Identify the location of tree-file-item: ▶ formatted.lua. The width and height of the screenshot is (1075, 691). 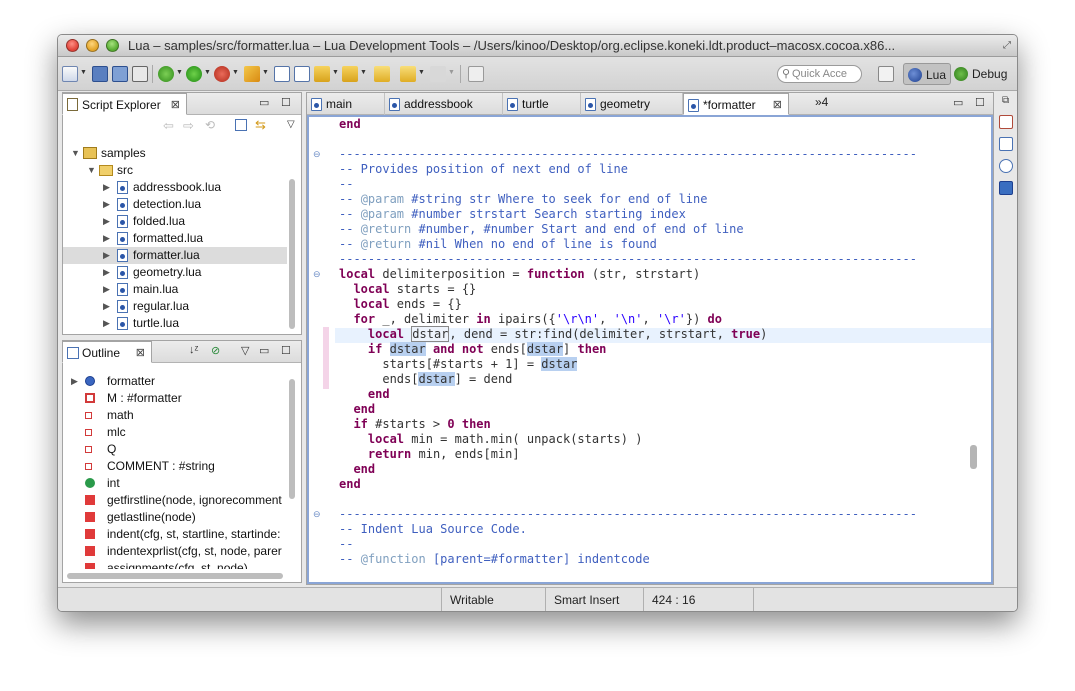
(175, 238).